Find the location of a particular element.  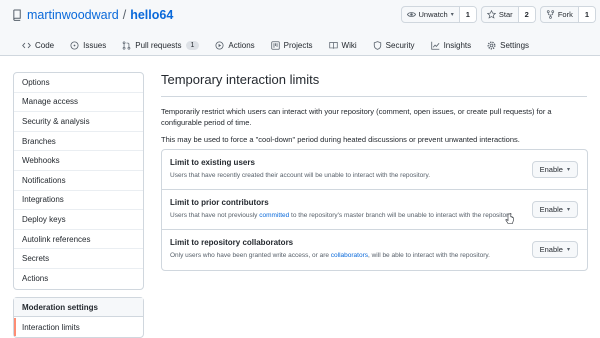

tab-settings-label: Settings is located at coordinates (515, 45).